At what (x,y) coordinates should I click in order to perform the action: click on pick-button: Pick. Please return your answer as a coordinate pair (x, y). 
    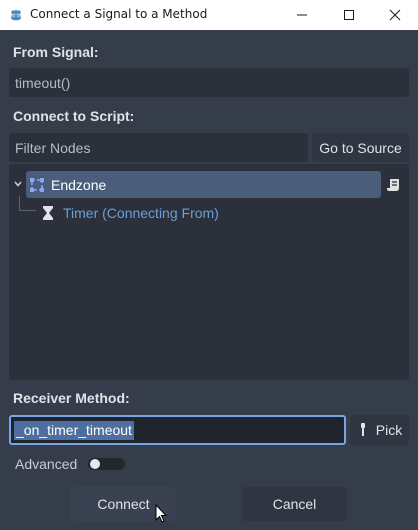
    Looking at the image, I should click on (379, 430).